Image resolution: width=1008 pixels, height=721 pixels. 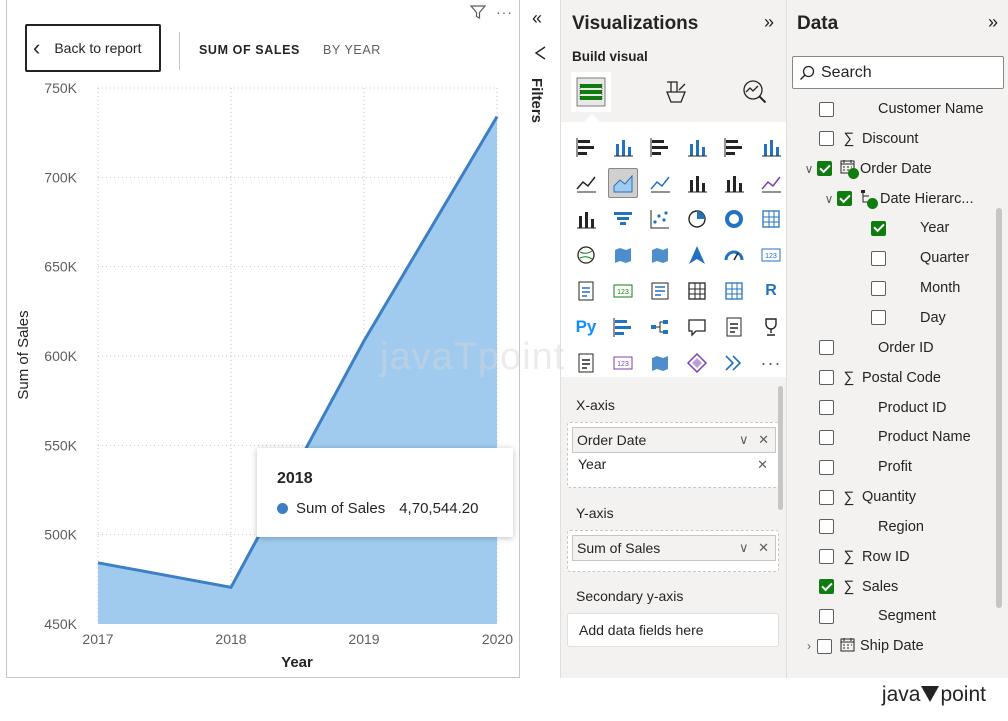 I want to click on clustered-bar-icon, so click(x=660, y=147).